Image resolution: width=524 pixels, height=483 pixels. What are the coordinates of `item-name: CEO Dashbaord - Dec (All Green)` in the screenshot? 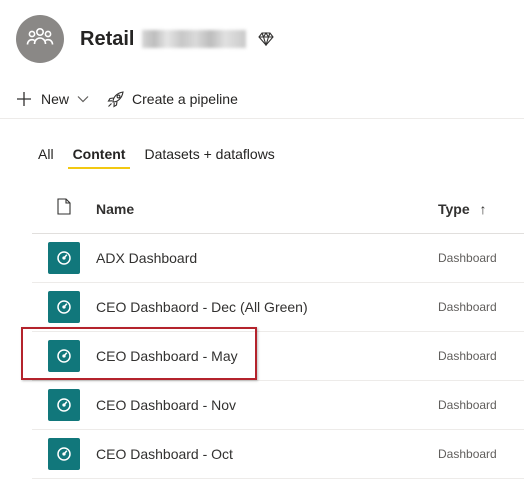 It's located at (267, 307).